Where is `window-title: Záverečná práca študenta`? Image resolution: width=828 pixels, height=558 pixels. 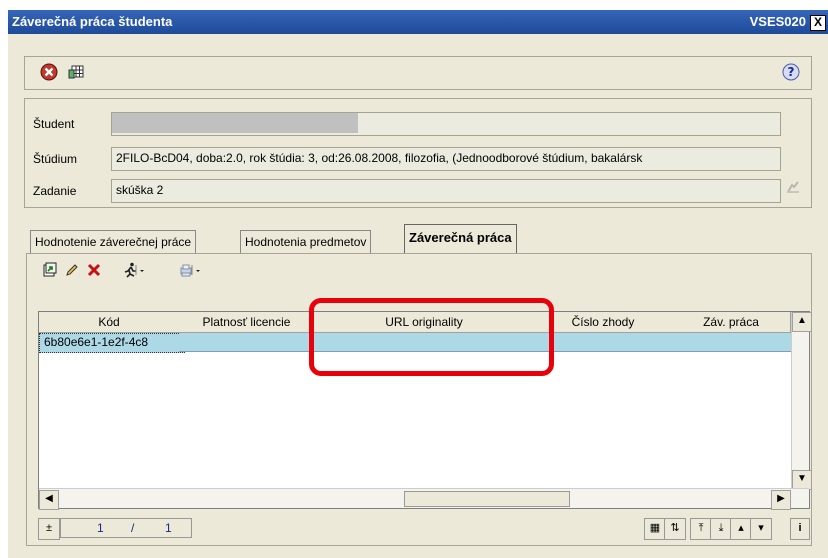 window-title: Záverečná práca študenta is located at coordinates (92, 21).